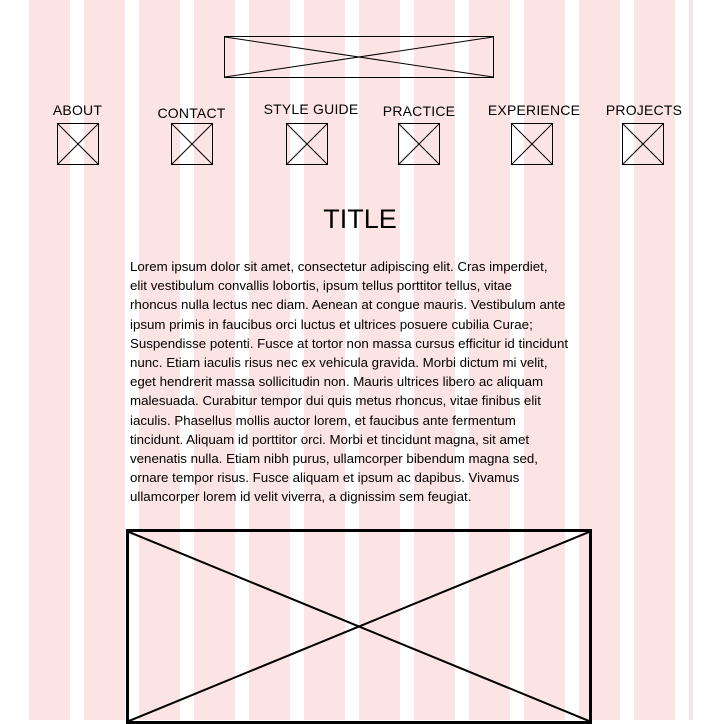 This screenshot has width=720, height=724. What do you see at coordinates (191, 113) in the screenshot?
I see `nav-item-contact: CONTACT` at bounding box center [191, 113].